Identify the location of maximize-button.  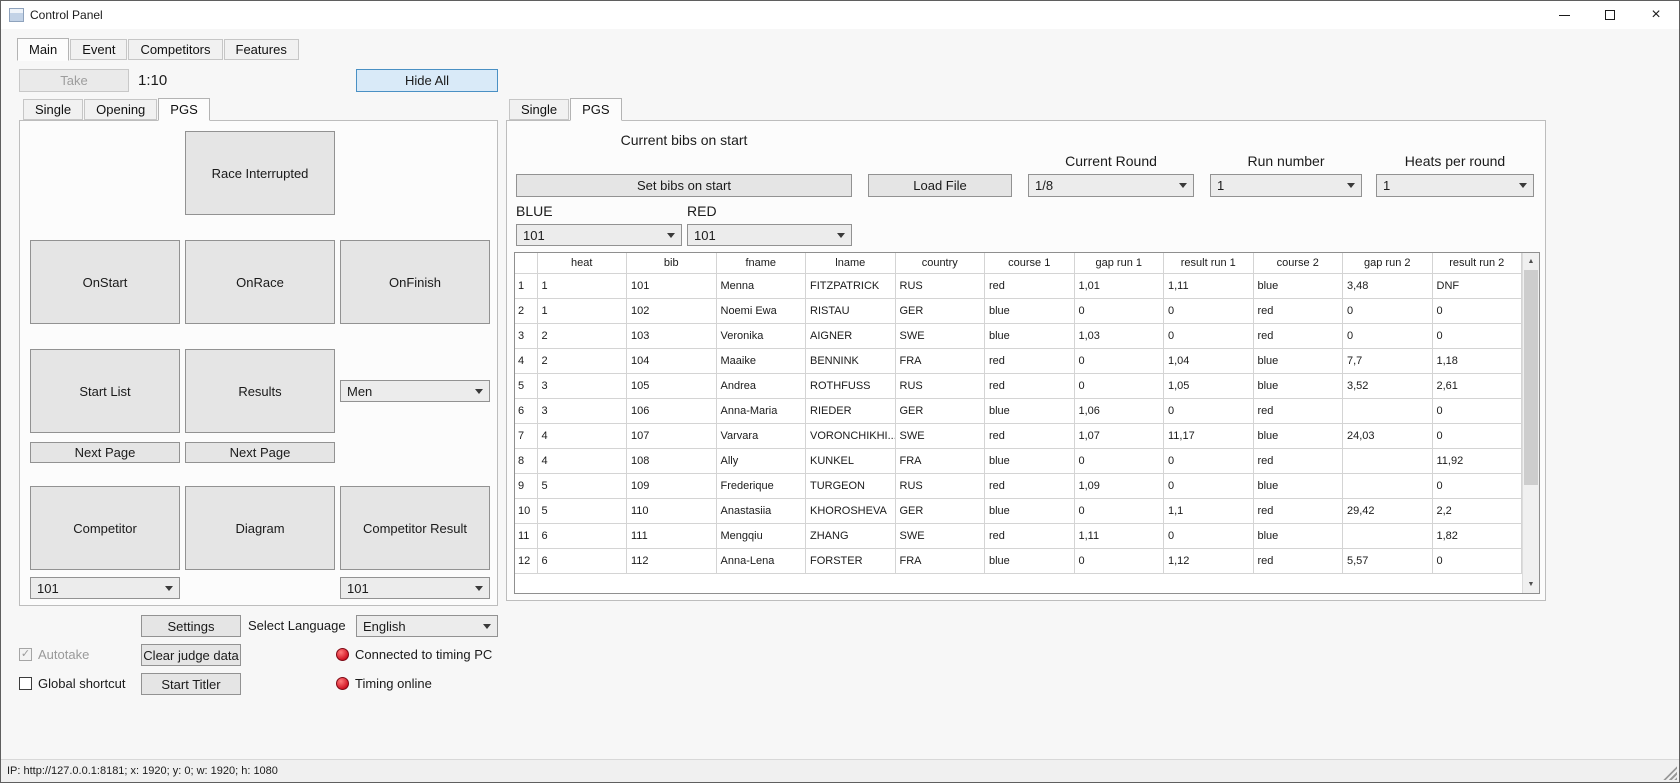
(1610, 15).